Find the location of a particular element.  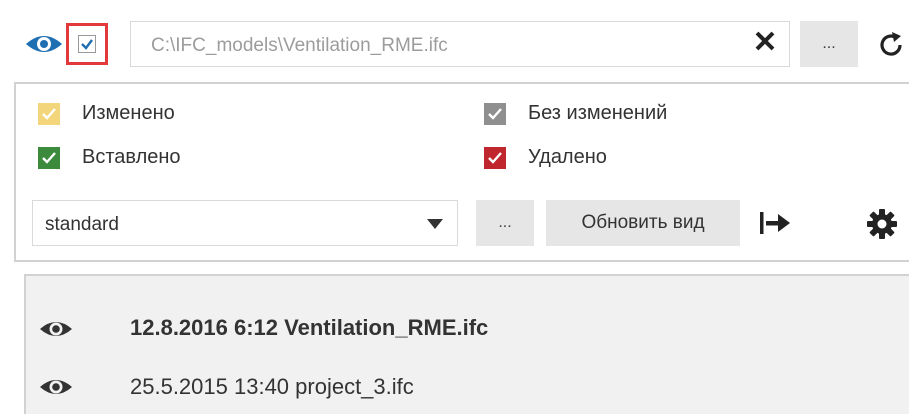

gear-icon is located at coordinates (882, 224).